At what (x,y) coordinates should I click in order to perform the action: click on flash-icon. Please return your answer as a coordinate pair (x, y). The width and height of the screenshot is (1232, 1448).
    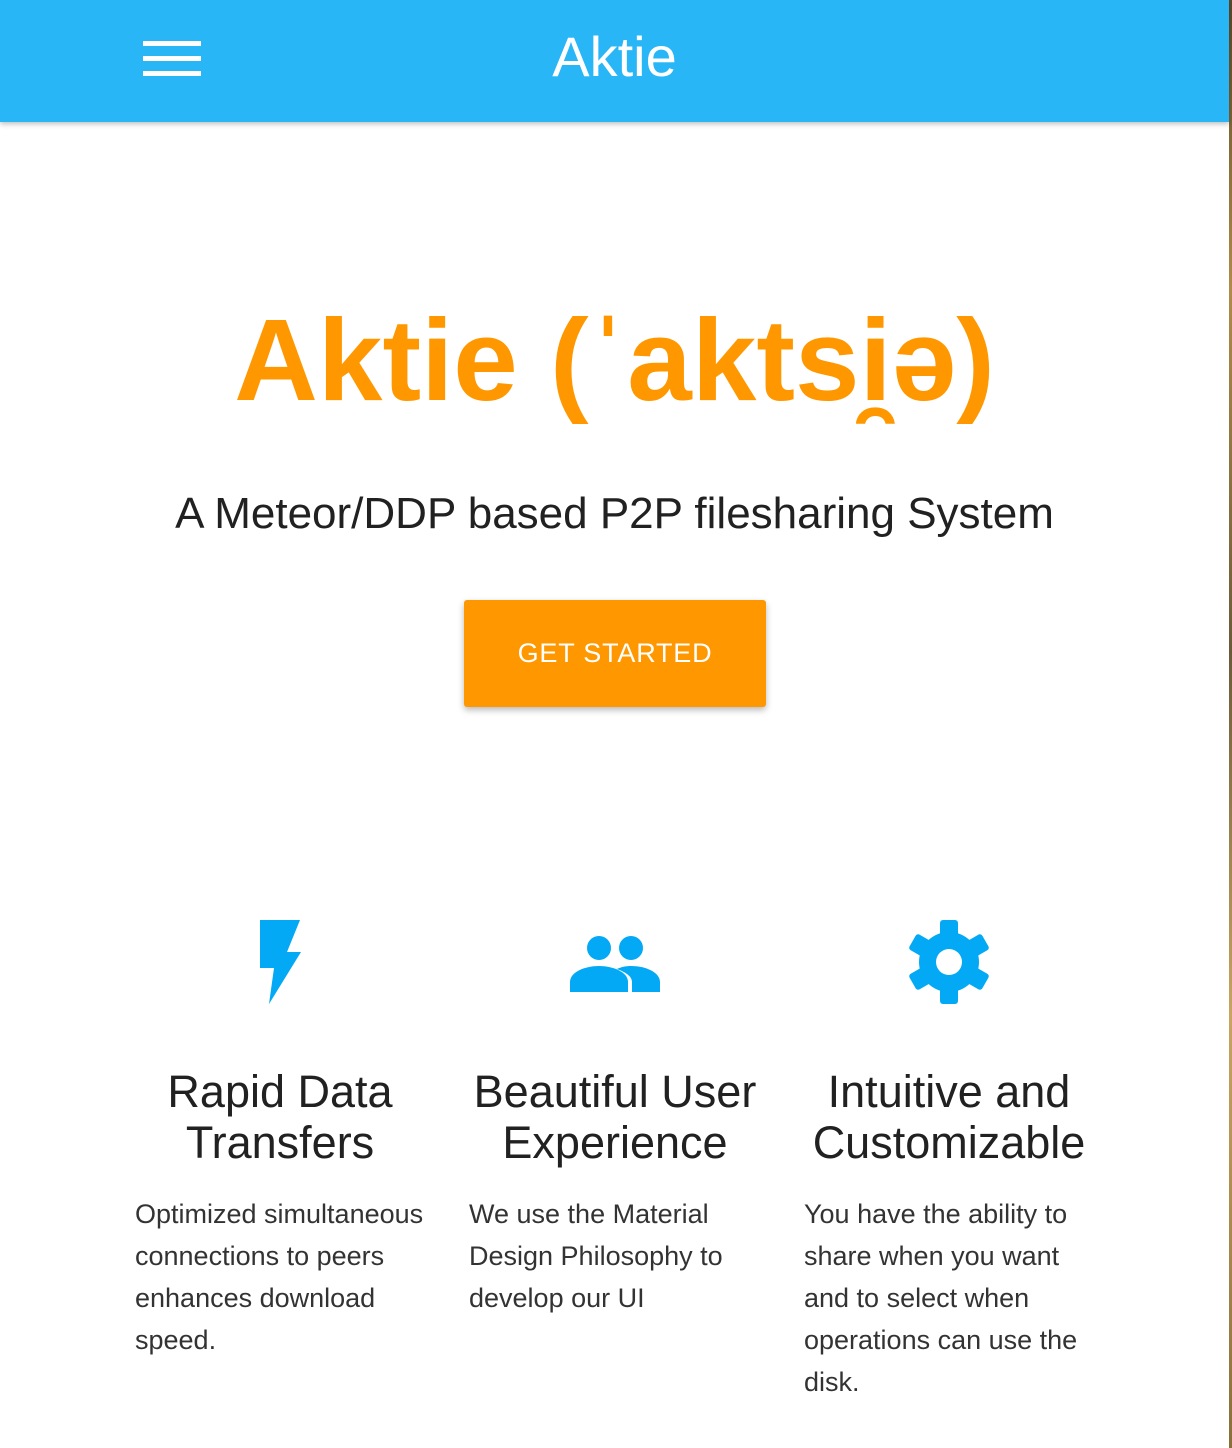
    Looking at the image, I should click on (280, 962).